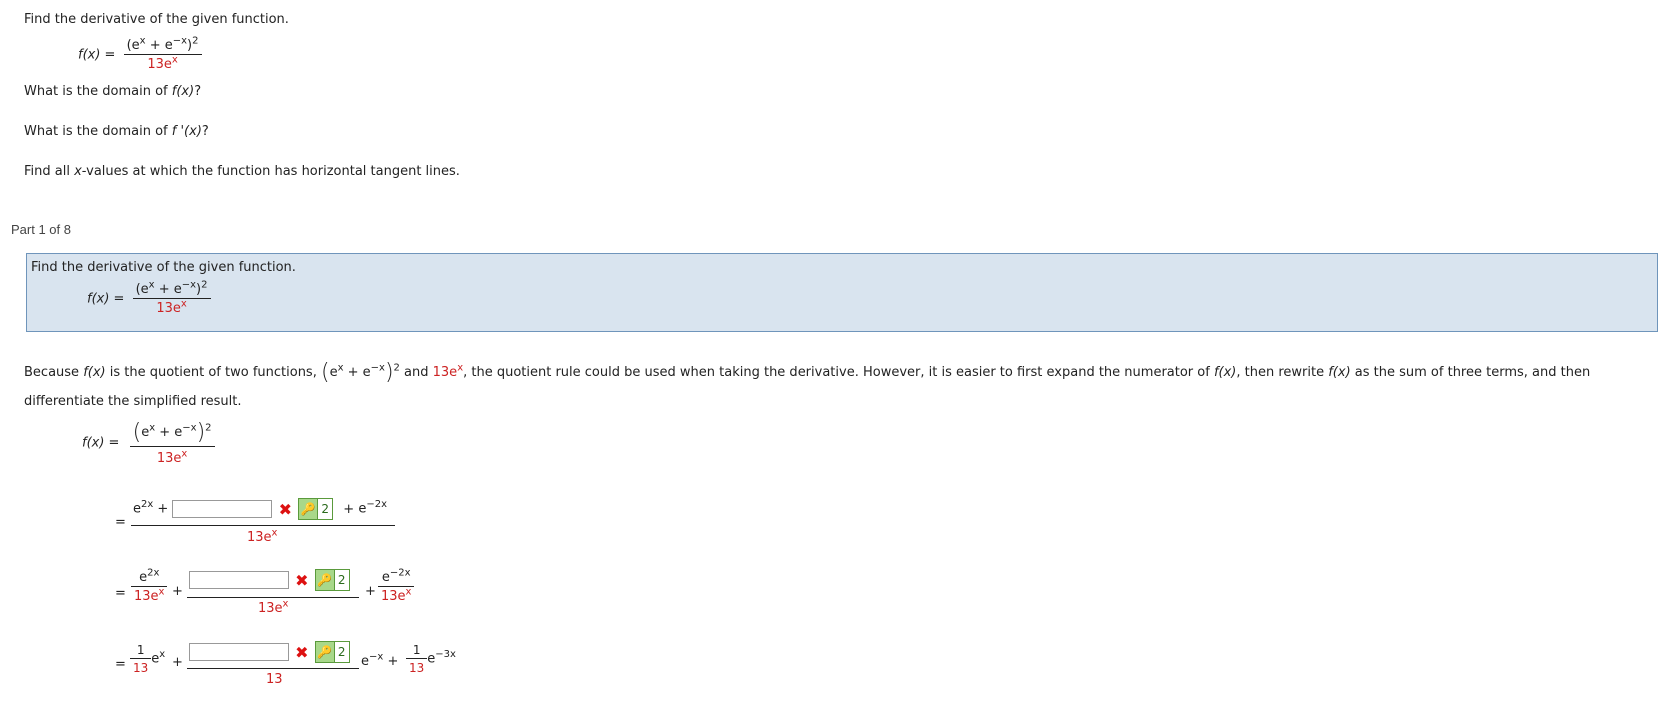 The height and width of the screenshot is (724, 1674). Describe the element at coordinates (120, 522) in the screenshot. I see `step-1-equals: =` at that location.